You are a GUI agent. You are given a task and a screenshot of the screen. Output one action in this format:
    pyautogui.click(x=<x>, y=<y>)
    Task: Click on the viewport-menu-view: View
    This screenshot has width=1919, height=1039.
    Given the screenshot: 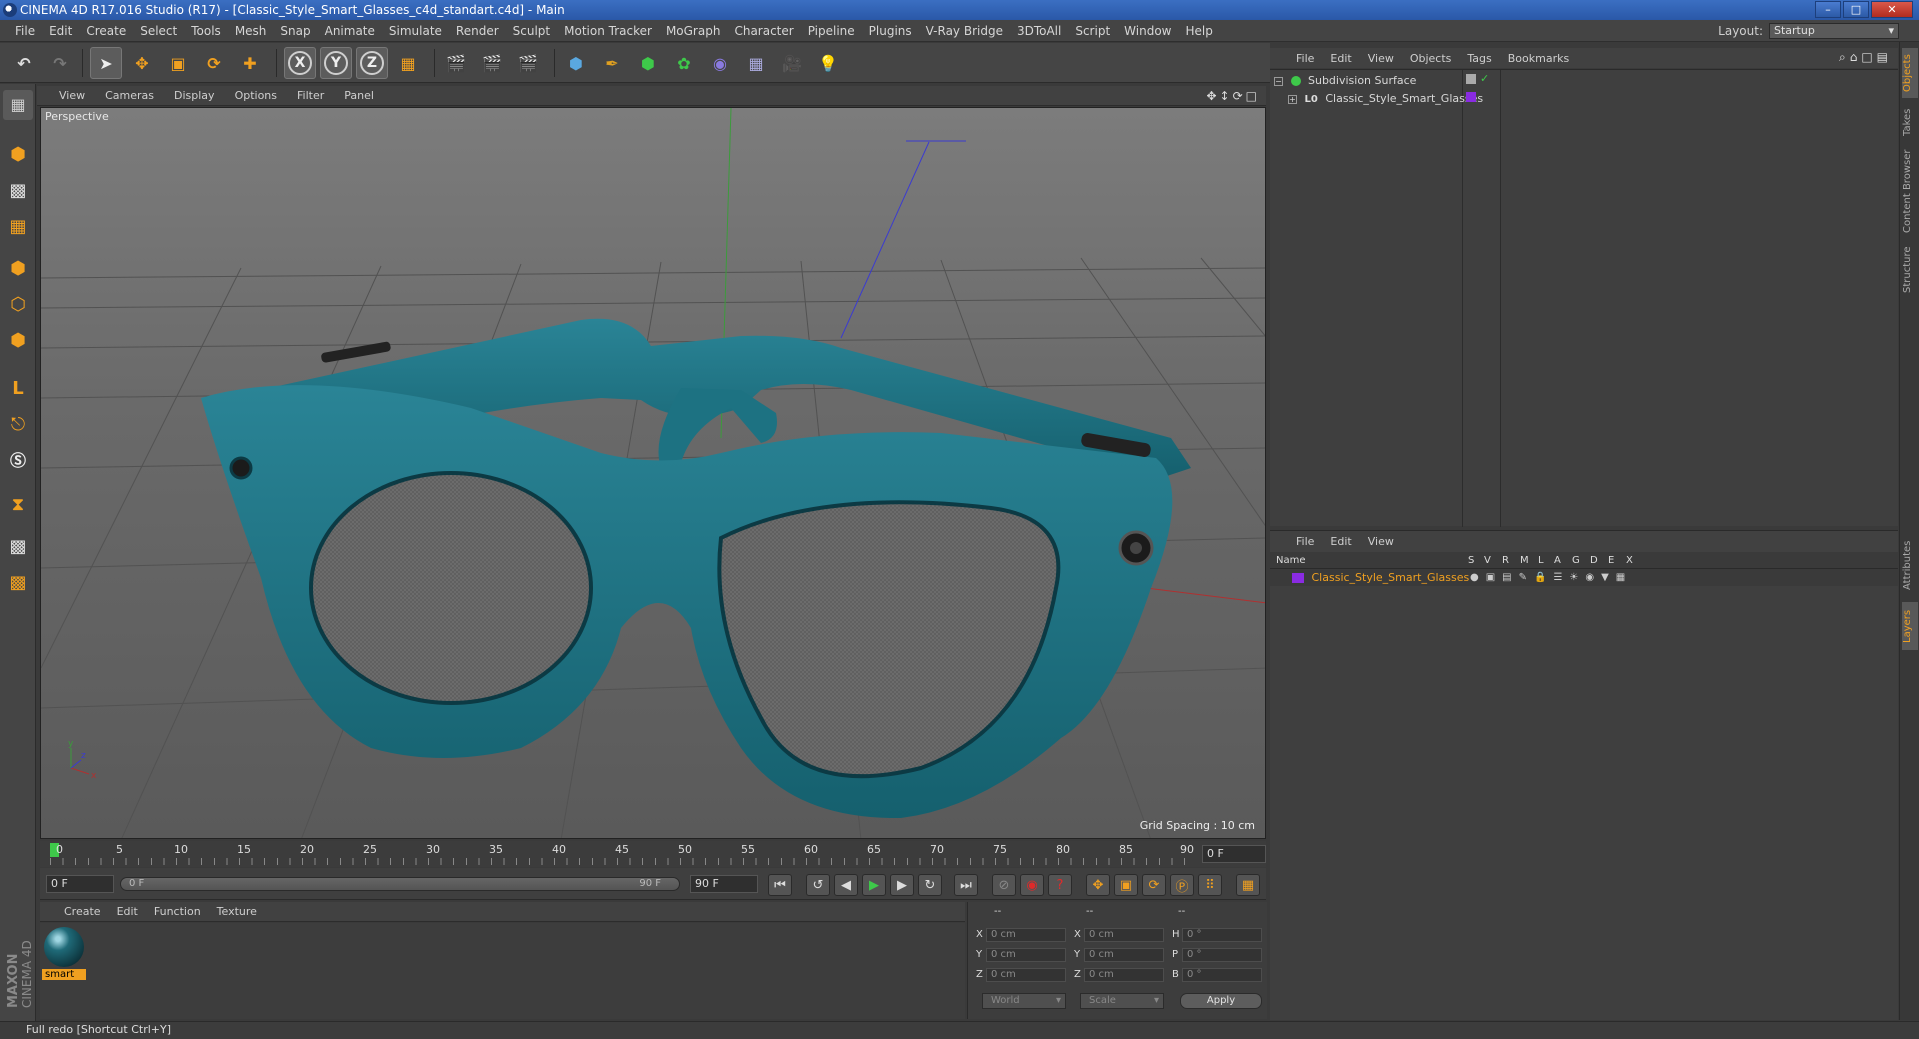 What is the action you would take?
    pyautogui.click(x=72, y=95)
    